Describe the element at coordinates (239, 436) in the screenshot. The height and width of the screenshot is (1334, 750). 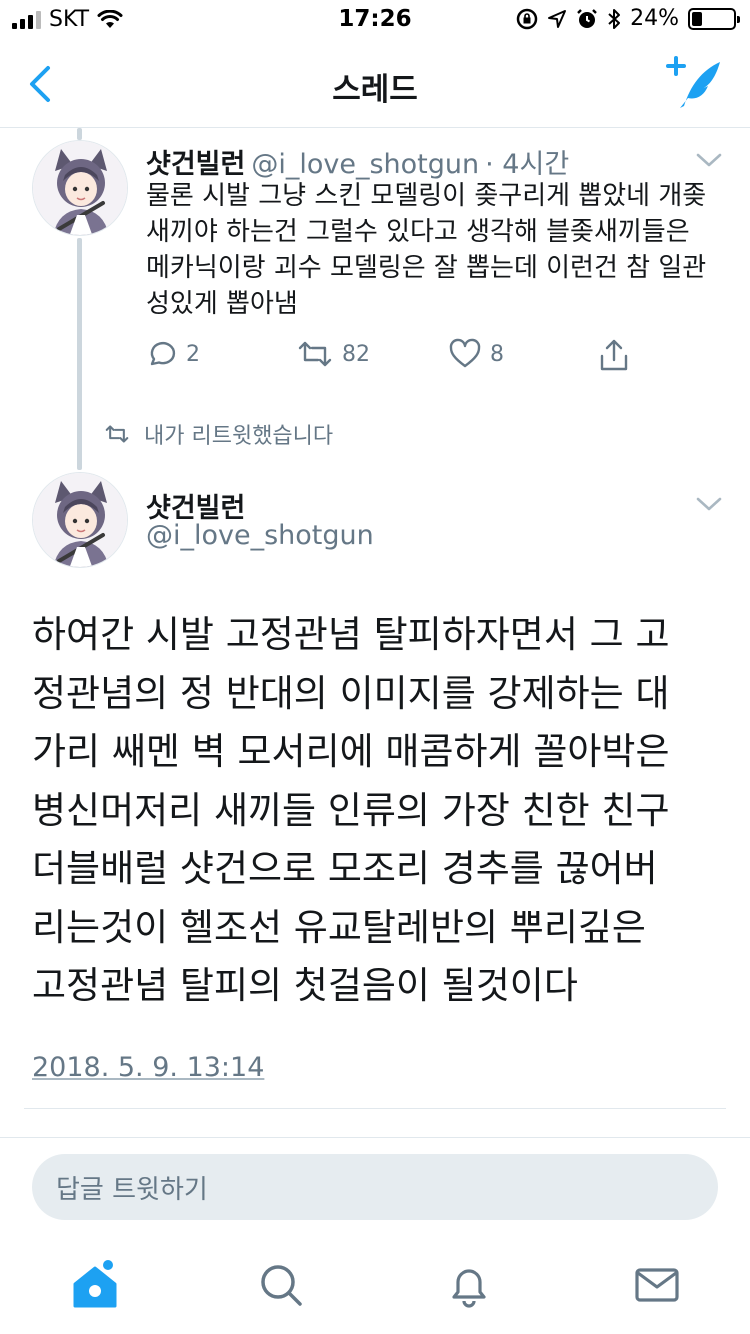
I see `retweet-notice-label: 내가 리트윗했습니다` at that location.